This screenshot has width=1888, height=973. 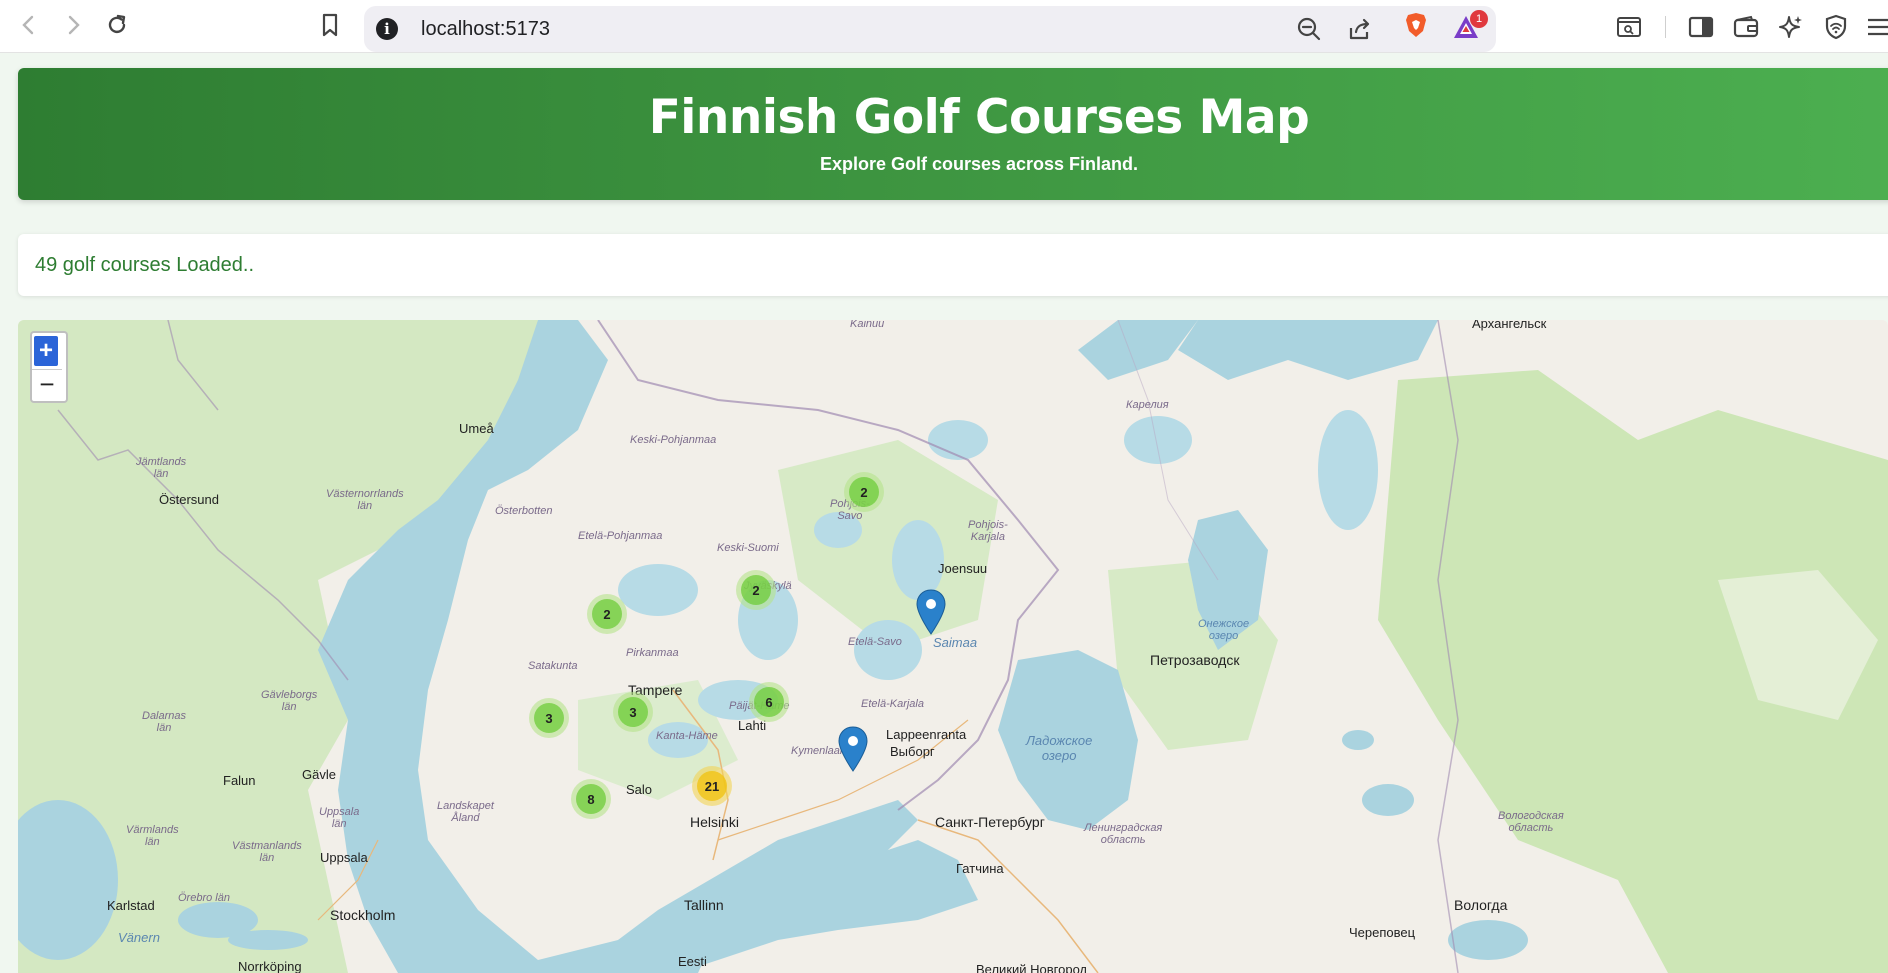 What do you see at coordinates (704, 905) in the screenshot?
I see `label-tallinn: Tallinn` at bounding box center [704, 905].